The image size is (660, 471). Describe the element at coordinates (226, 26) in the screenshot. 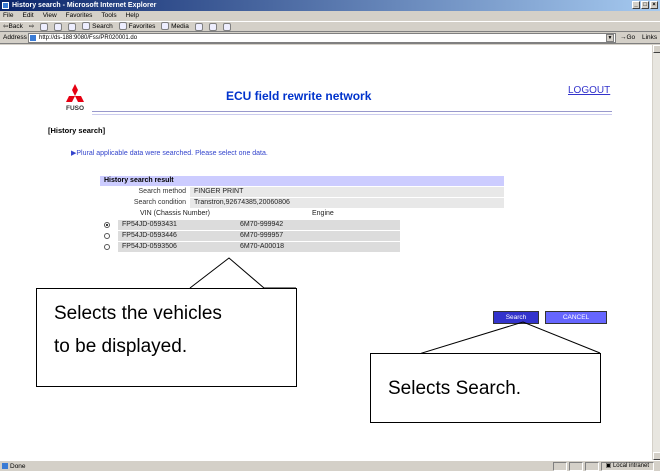

I see `print-icon` at that location.